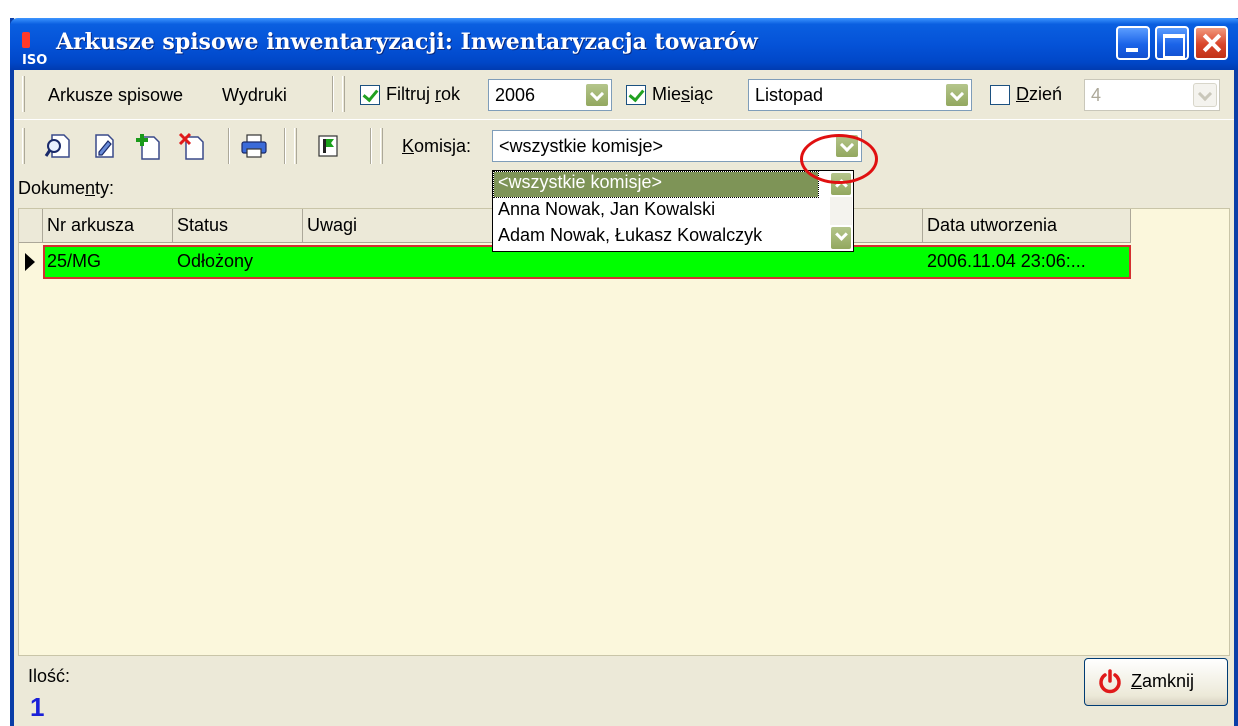 The width and height of the screenshot is (1238, 726). I want to click on month-select: Listopad, so click(860, 95).